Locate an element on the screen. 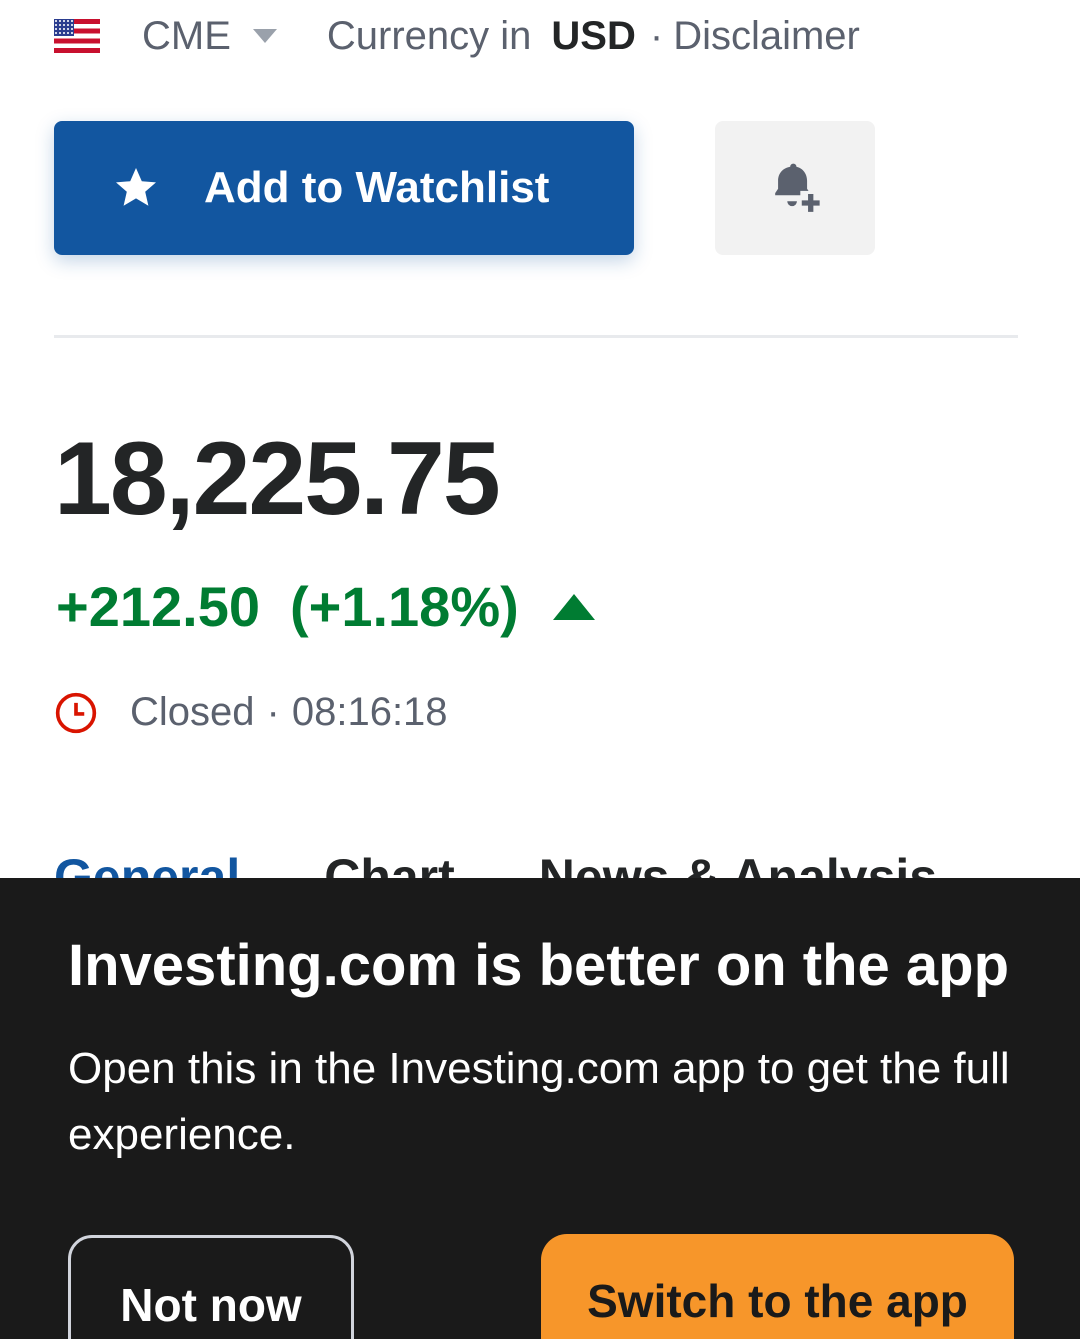  not-now-button: Not now is located at coordinates (211, 1287).